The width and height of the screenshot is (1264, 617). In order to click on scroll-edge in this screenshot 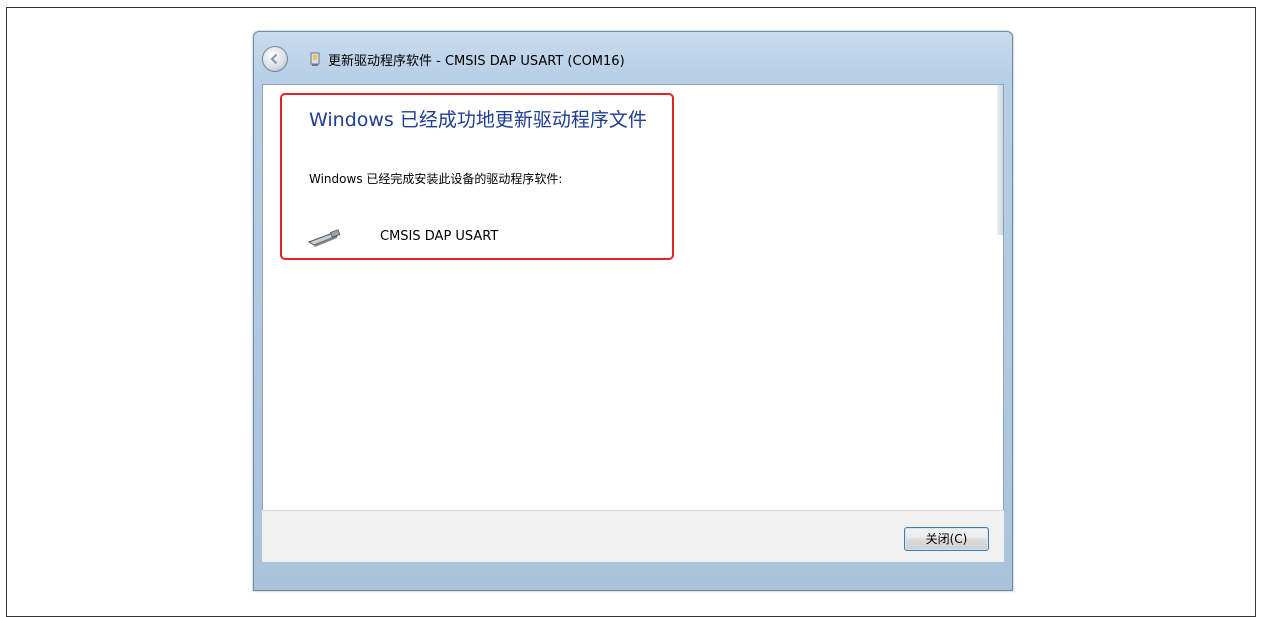, I will do `click(1000, 160)`.